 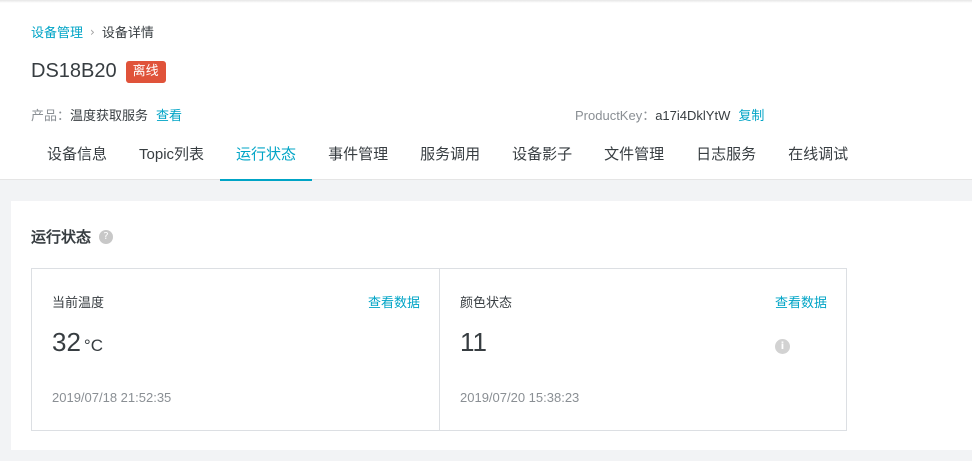 What do you see at coordinates (57, 31) in the screenshot?
I see `breadcrumb-device-management: 设备管理` at bounding box center [57, 31].